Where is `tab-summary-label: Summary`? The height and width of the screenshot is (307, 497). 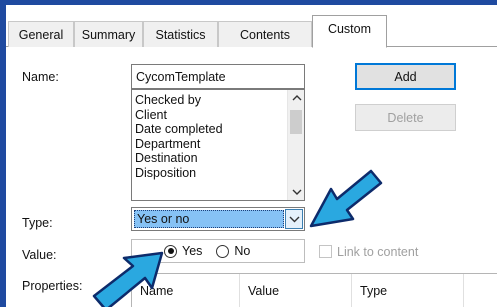
tab-summary-label: Summary is located at coordinates (108, 34).